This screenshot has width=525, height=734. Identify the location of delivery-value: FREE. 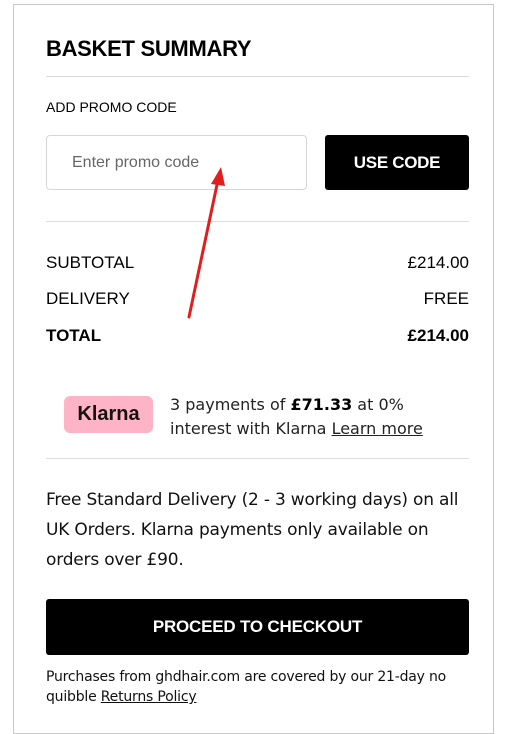
(446, 298).